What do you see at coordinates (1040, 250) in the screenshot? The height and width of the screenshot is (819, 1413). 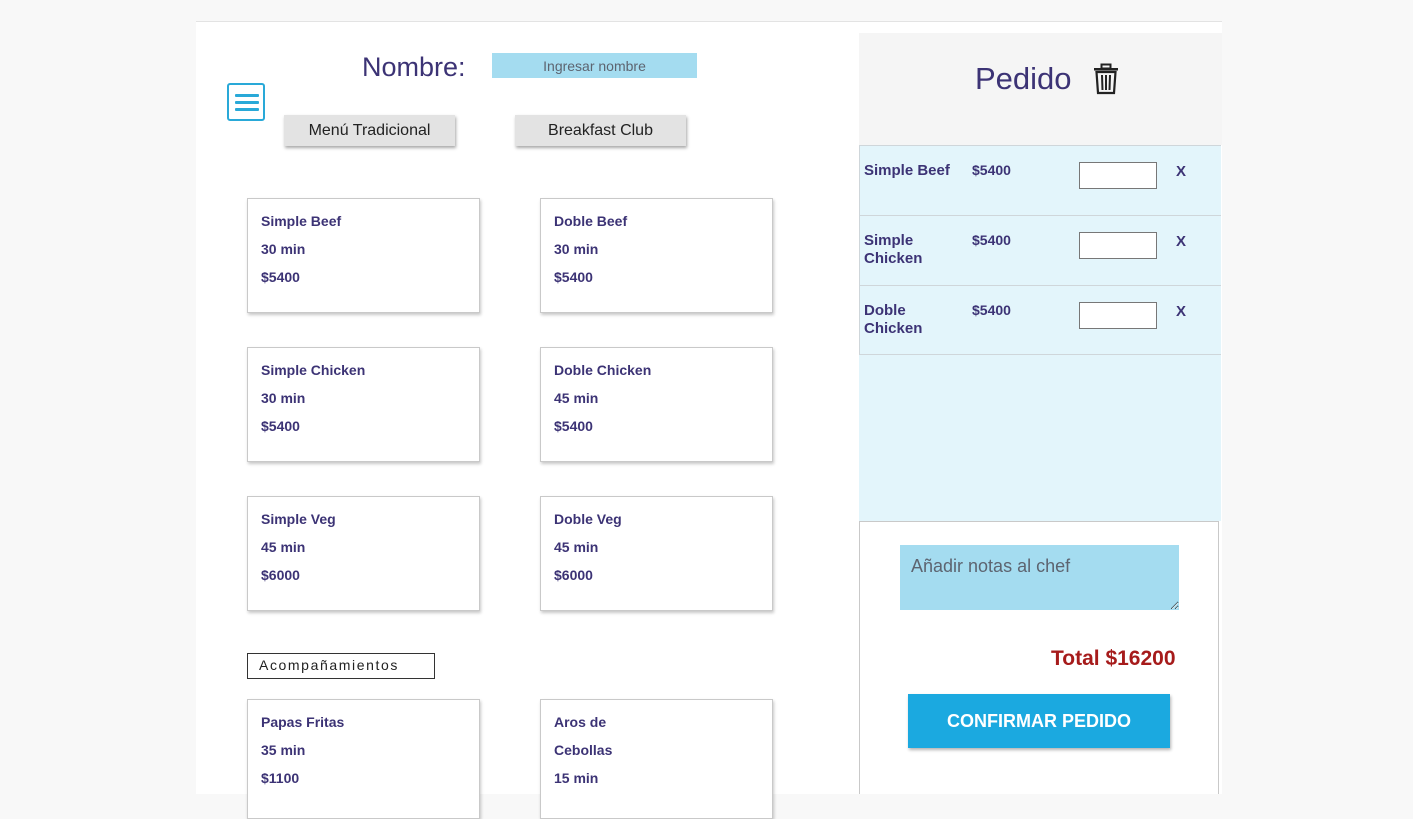 I see `order-row: Simple Chicken $5400 X` at bounding box center [1040, 250].